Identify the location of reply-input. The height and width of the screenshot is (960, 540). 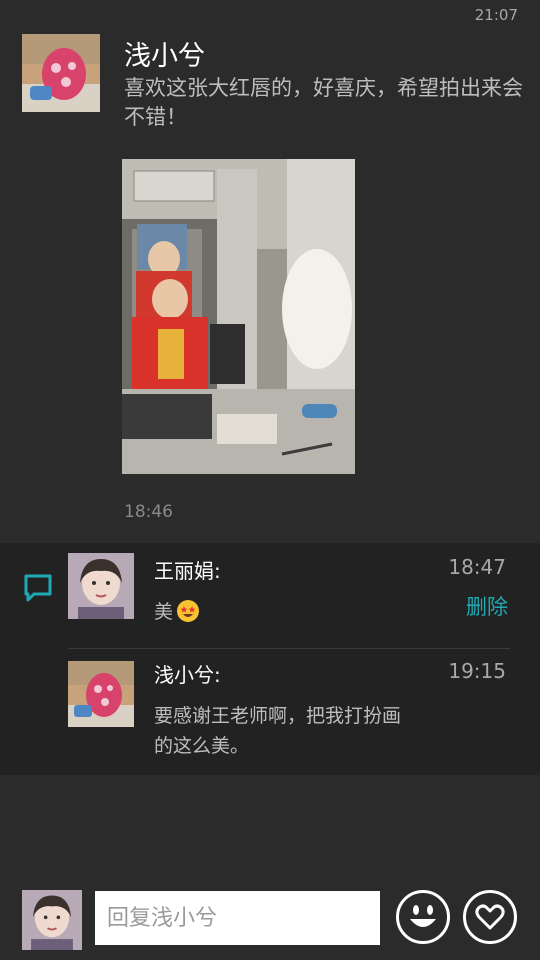
(237, 918).